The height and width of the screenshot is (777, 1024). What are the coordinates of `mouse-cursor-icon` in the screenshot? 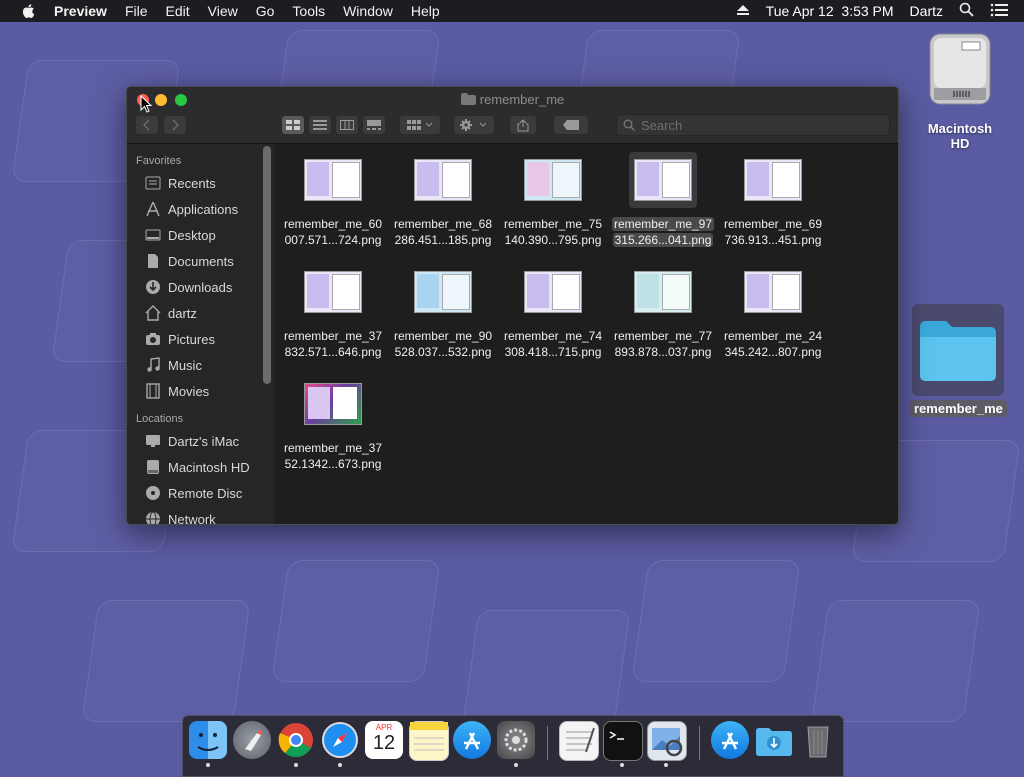 It's located at (146, 104).